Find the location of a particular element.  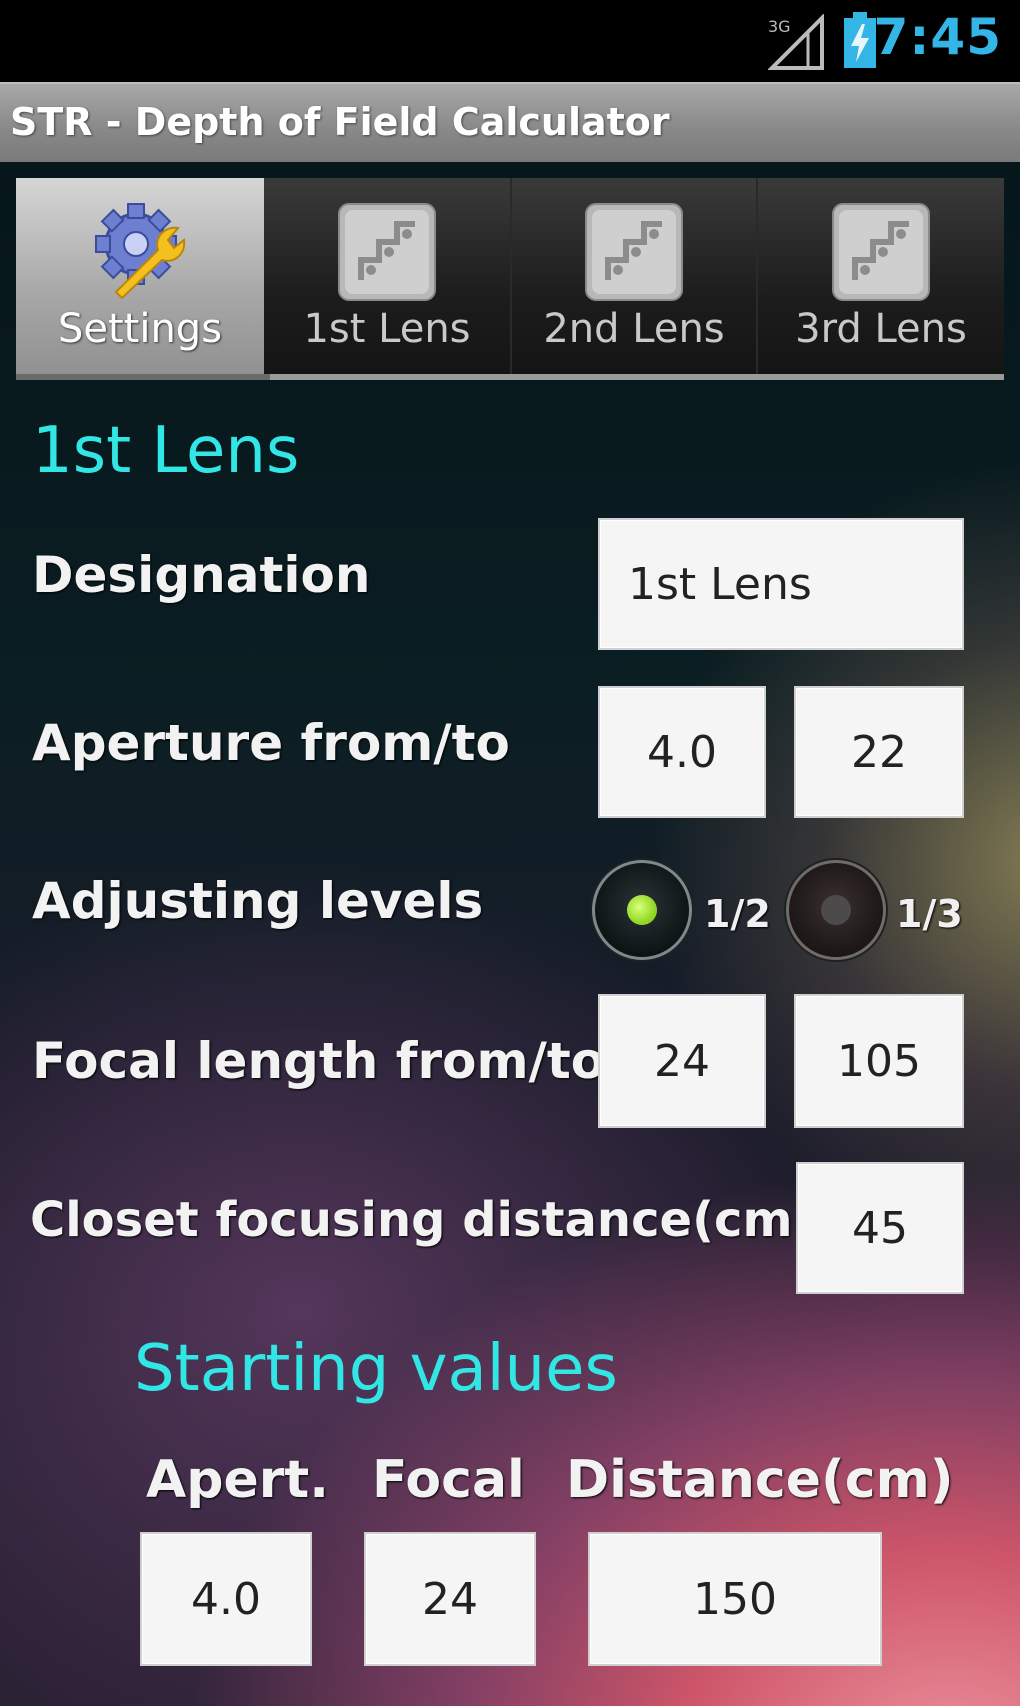

designation-label: Designation is located at coordinates (201, 575).